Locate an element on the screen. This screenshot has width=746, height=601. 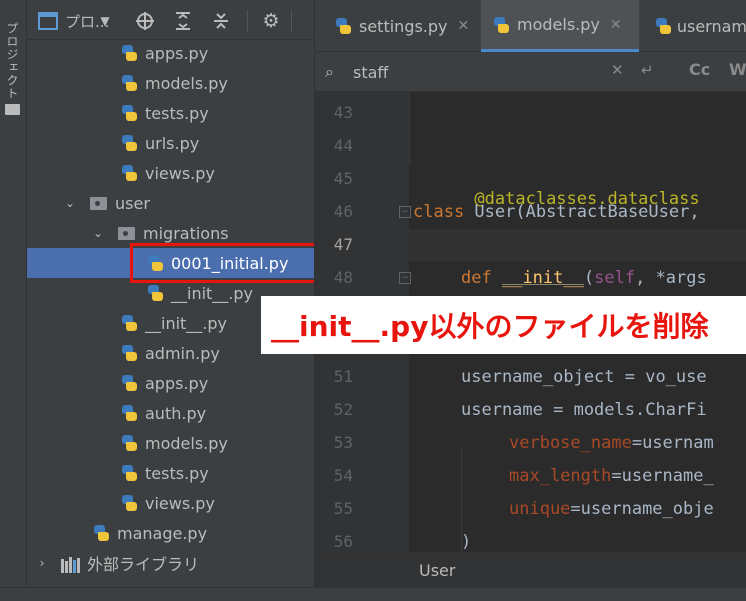
tree-item-label: urls.py is located at coordinates (172, 143).